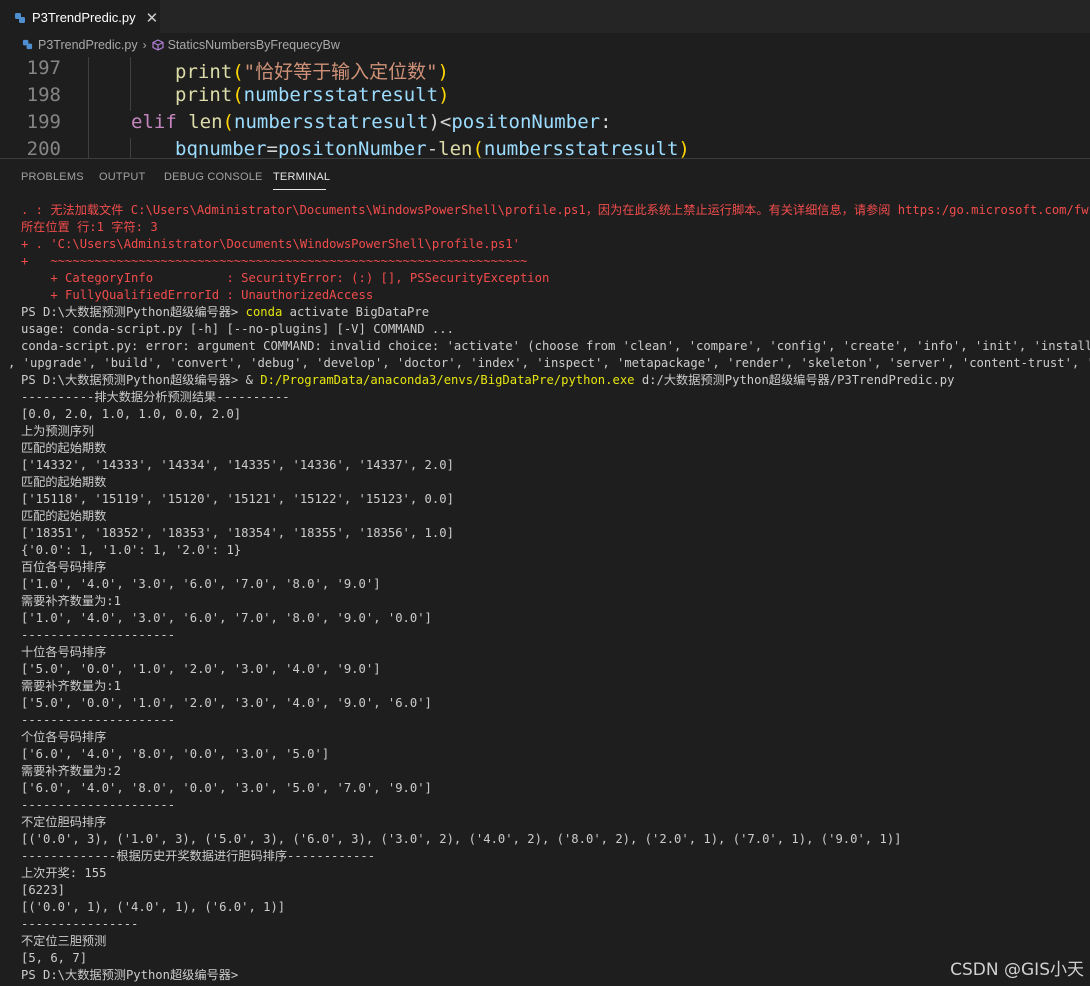 The width and height of the screenshot is (1090, 986). What do you see at coordinates (43, 148) in the screenshot?
I see `line-number: 200` at bounding box center [43, 148].